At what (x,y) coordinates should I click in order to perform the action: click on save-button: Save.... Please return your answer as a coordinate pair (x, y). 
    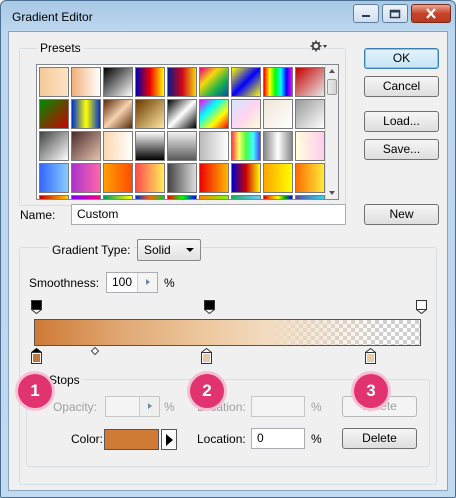
    Looking at the image, I should click on (401, 149).